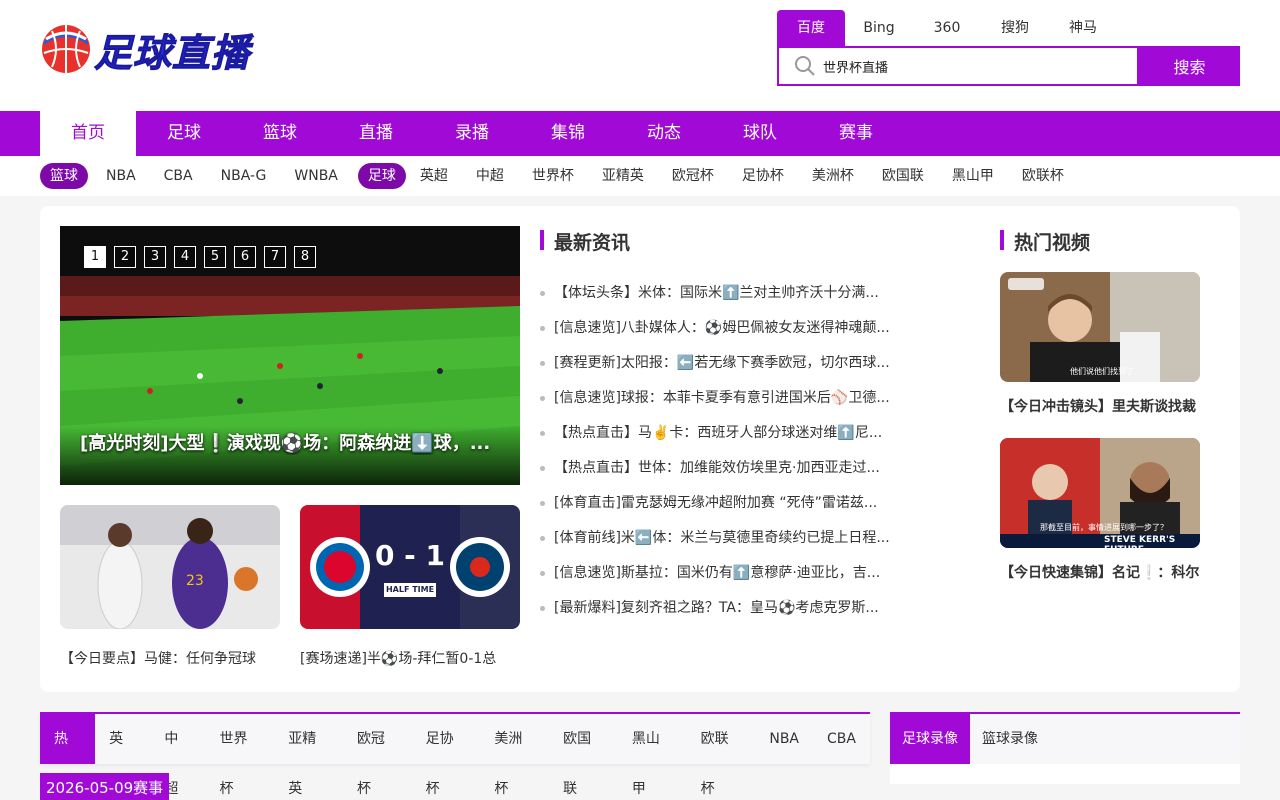 This screenshot has height=800, width=1280. Describe the element at coordinates (122, 755) in the screenshot. I see `schedule-tab: 英超` at that location.